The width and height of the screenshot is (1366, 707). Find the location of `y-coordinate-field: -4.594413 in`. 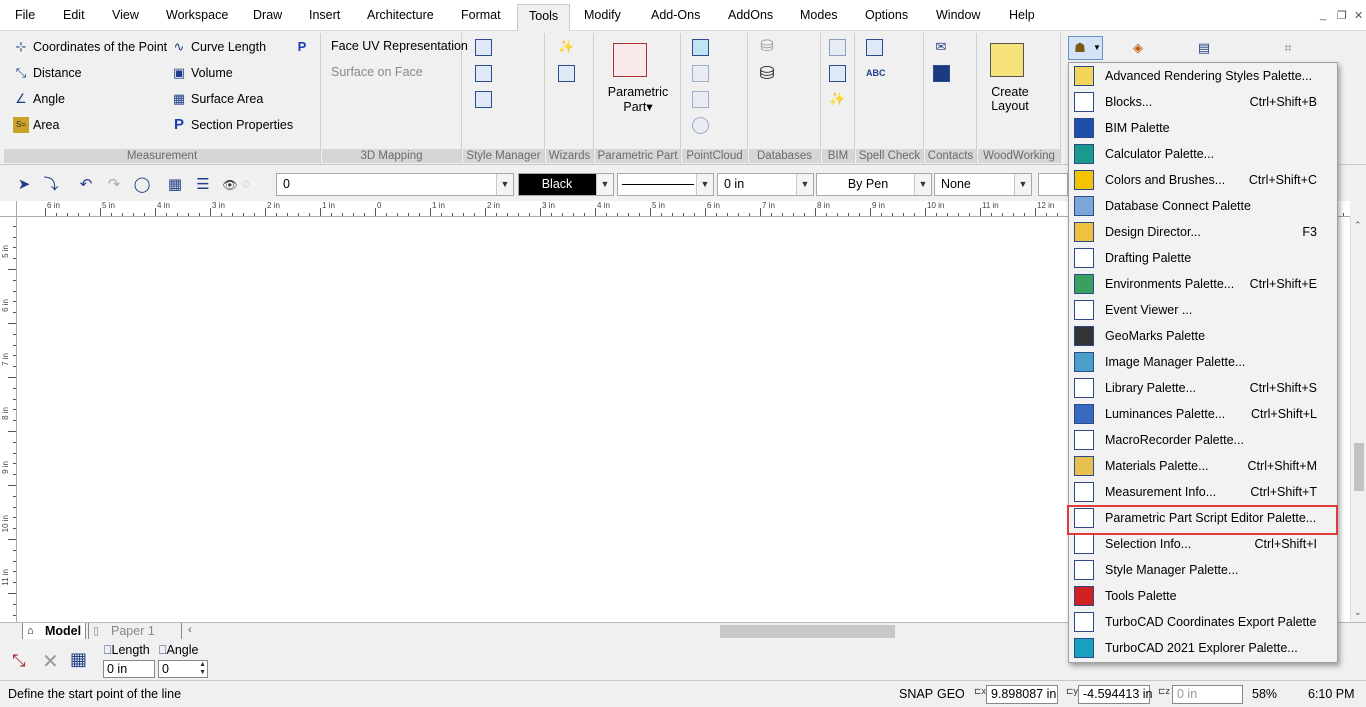

y-coordinate-field: -4.594413 in is located at coordinates (1115, 694).